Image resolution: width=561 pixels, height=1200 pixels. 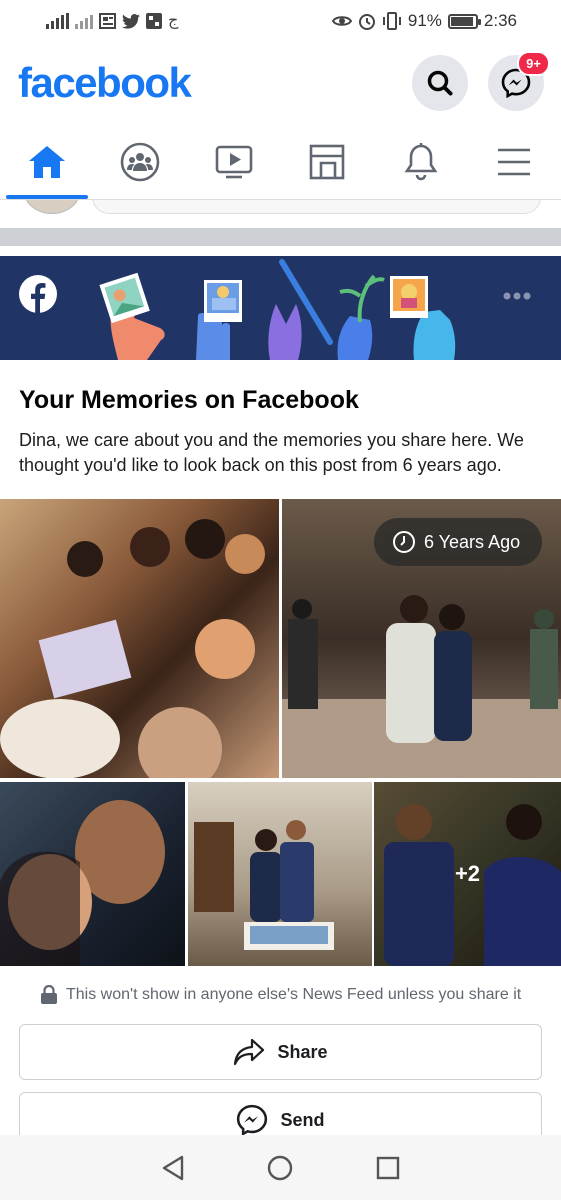 I want to click on eye-icon, so click(x=341, y=21).